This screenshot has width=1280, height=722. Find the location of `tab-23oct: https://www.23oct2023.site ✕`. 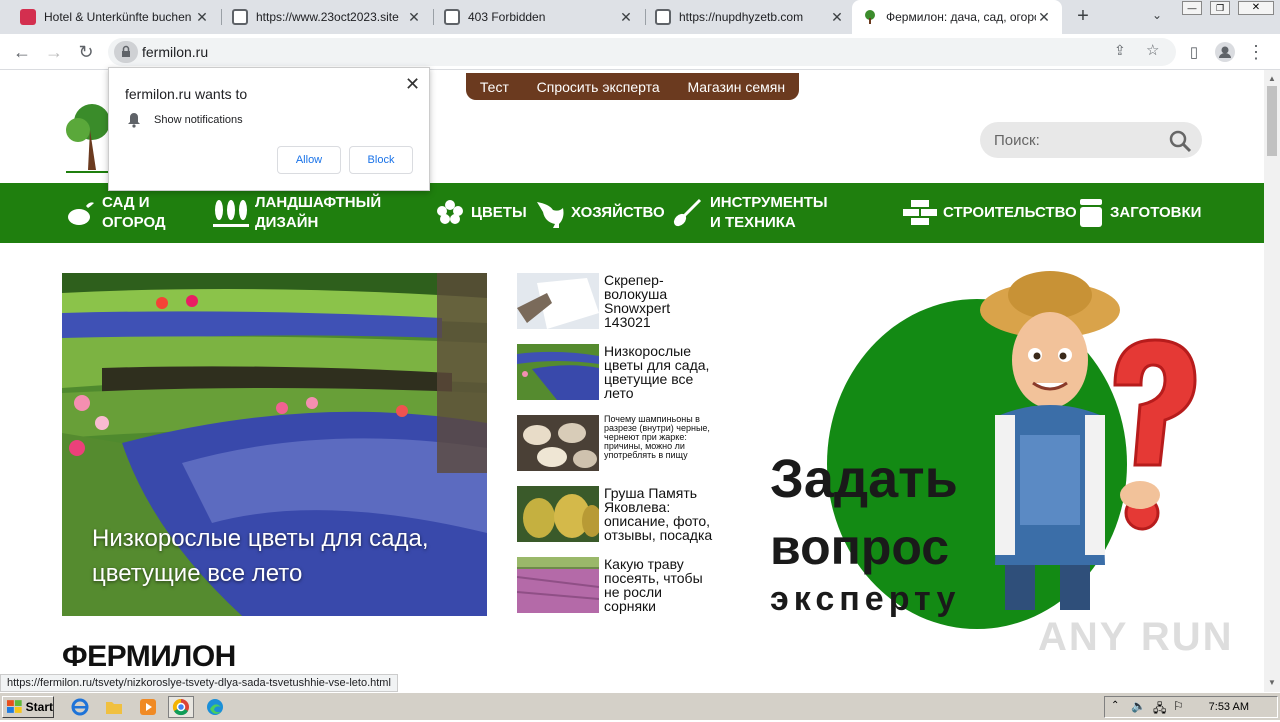

tab-23oct: https://www.23oct2023.site ✕ is located at coordinates (327, 17).